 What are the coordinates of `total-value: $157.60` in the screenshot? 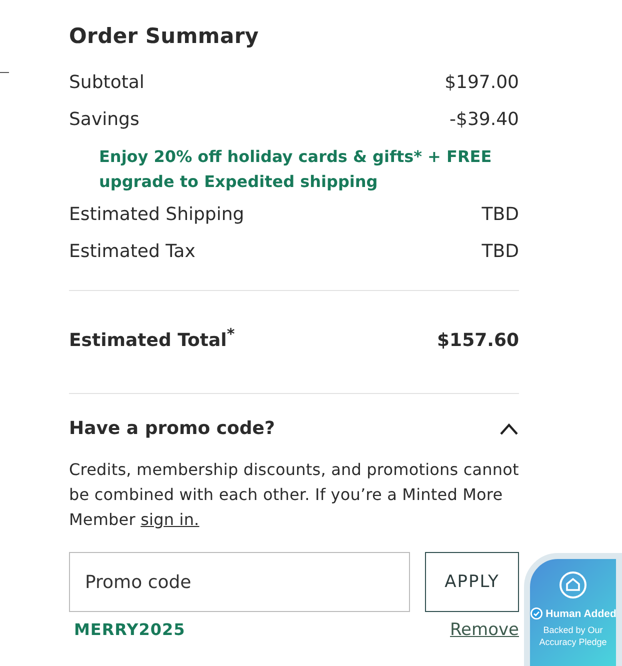 It's located at (478, 340).